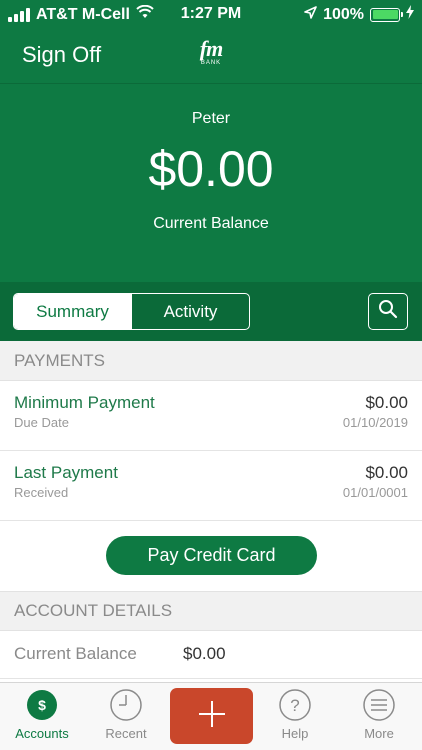  What do you see at coordinates (386, 14) in the screenshot?
I see `battery-icon` at bounding box center [386, 14].